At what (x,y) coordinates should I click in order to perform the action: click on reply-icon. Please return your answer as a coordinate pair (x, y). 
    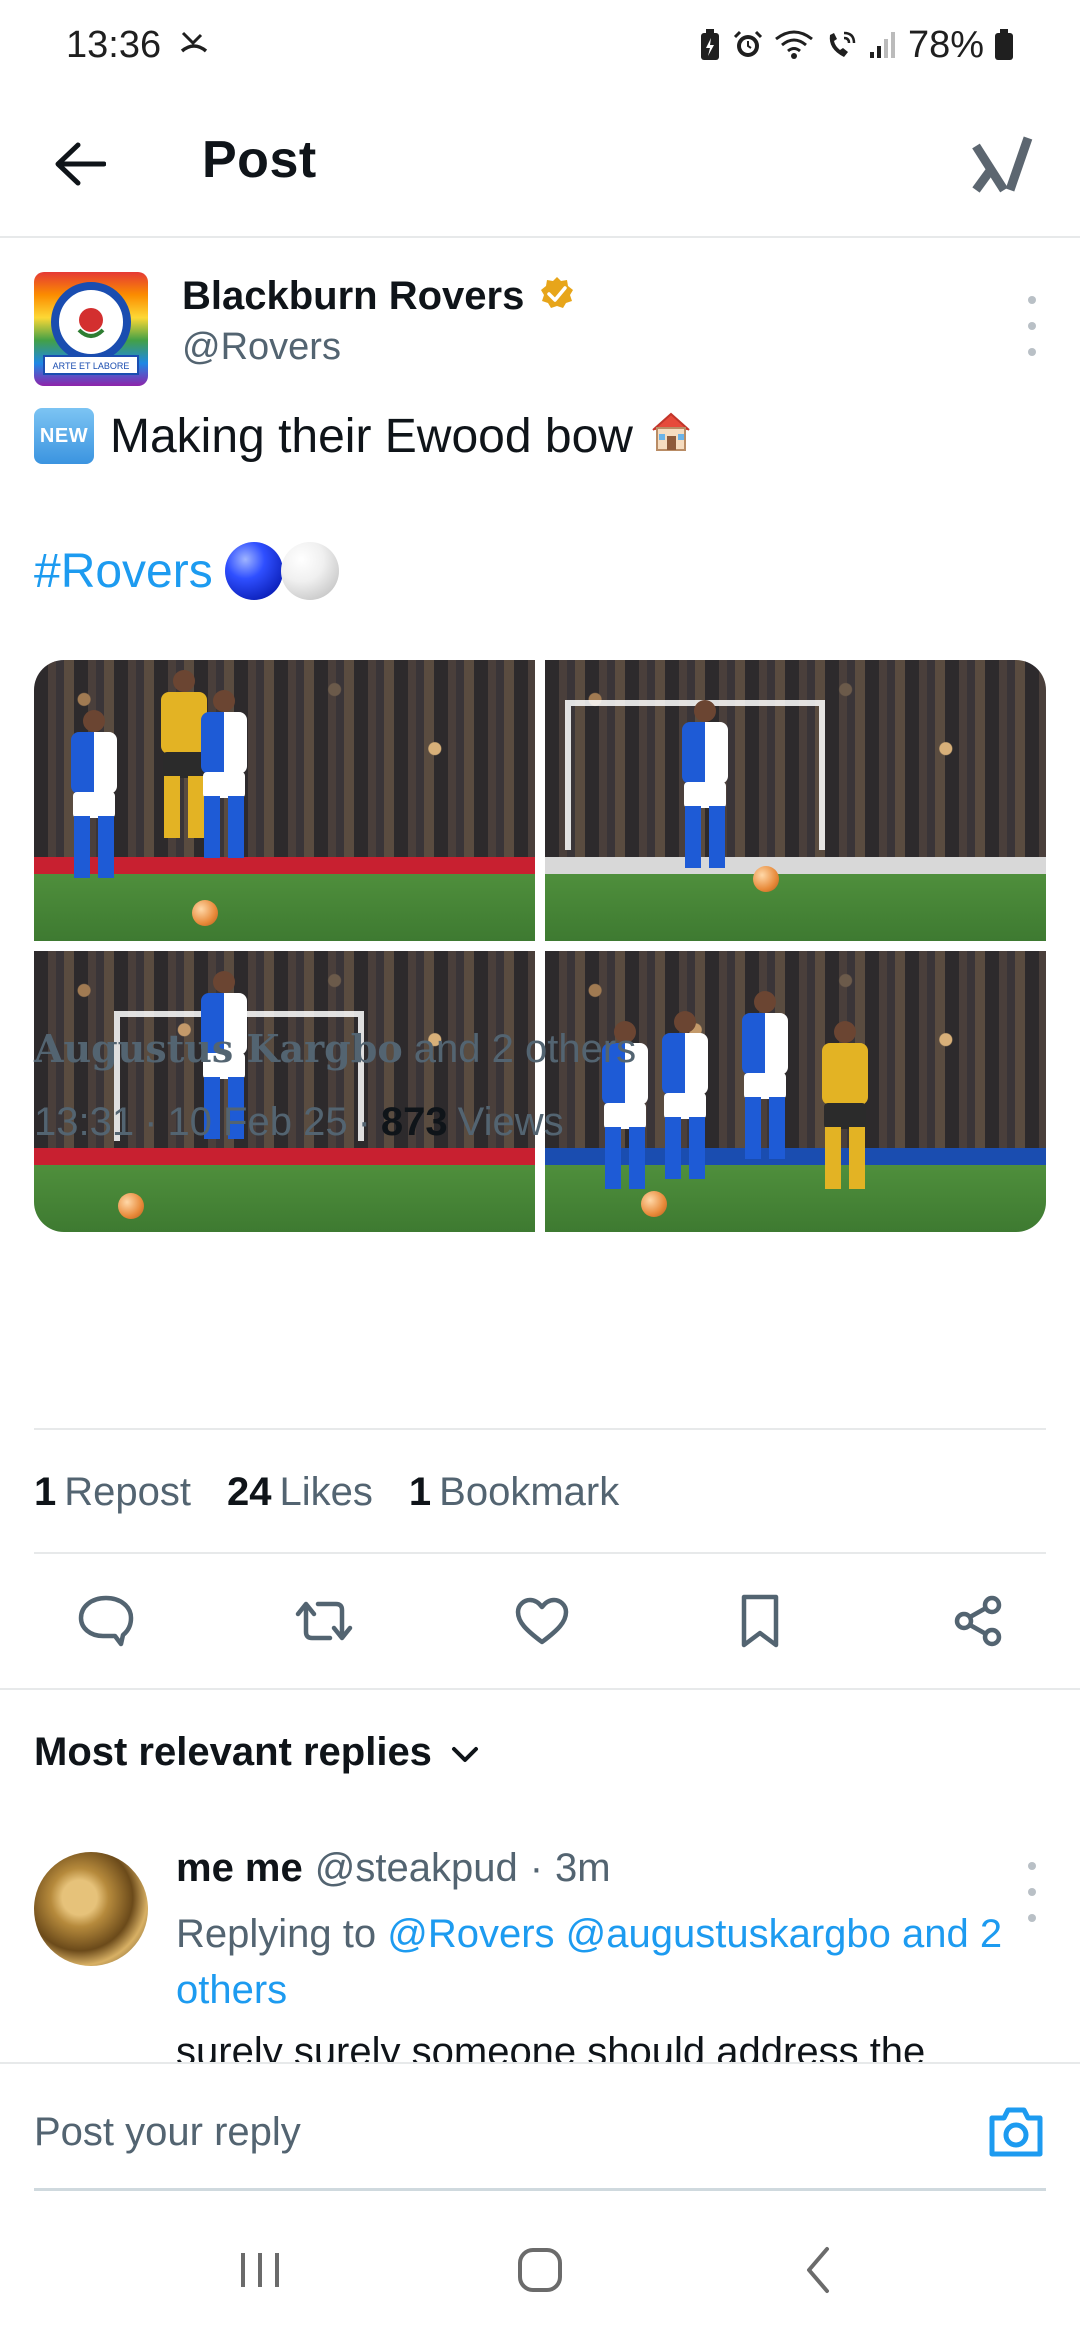
    Looking at the image, I should click on (106, 1621).